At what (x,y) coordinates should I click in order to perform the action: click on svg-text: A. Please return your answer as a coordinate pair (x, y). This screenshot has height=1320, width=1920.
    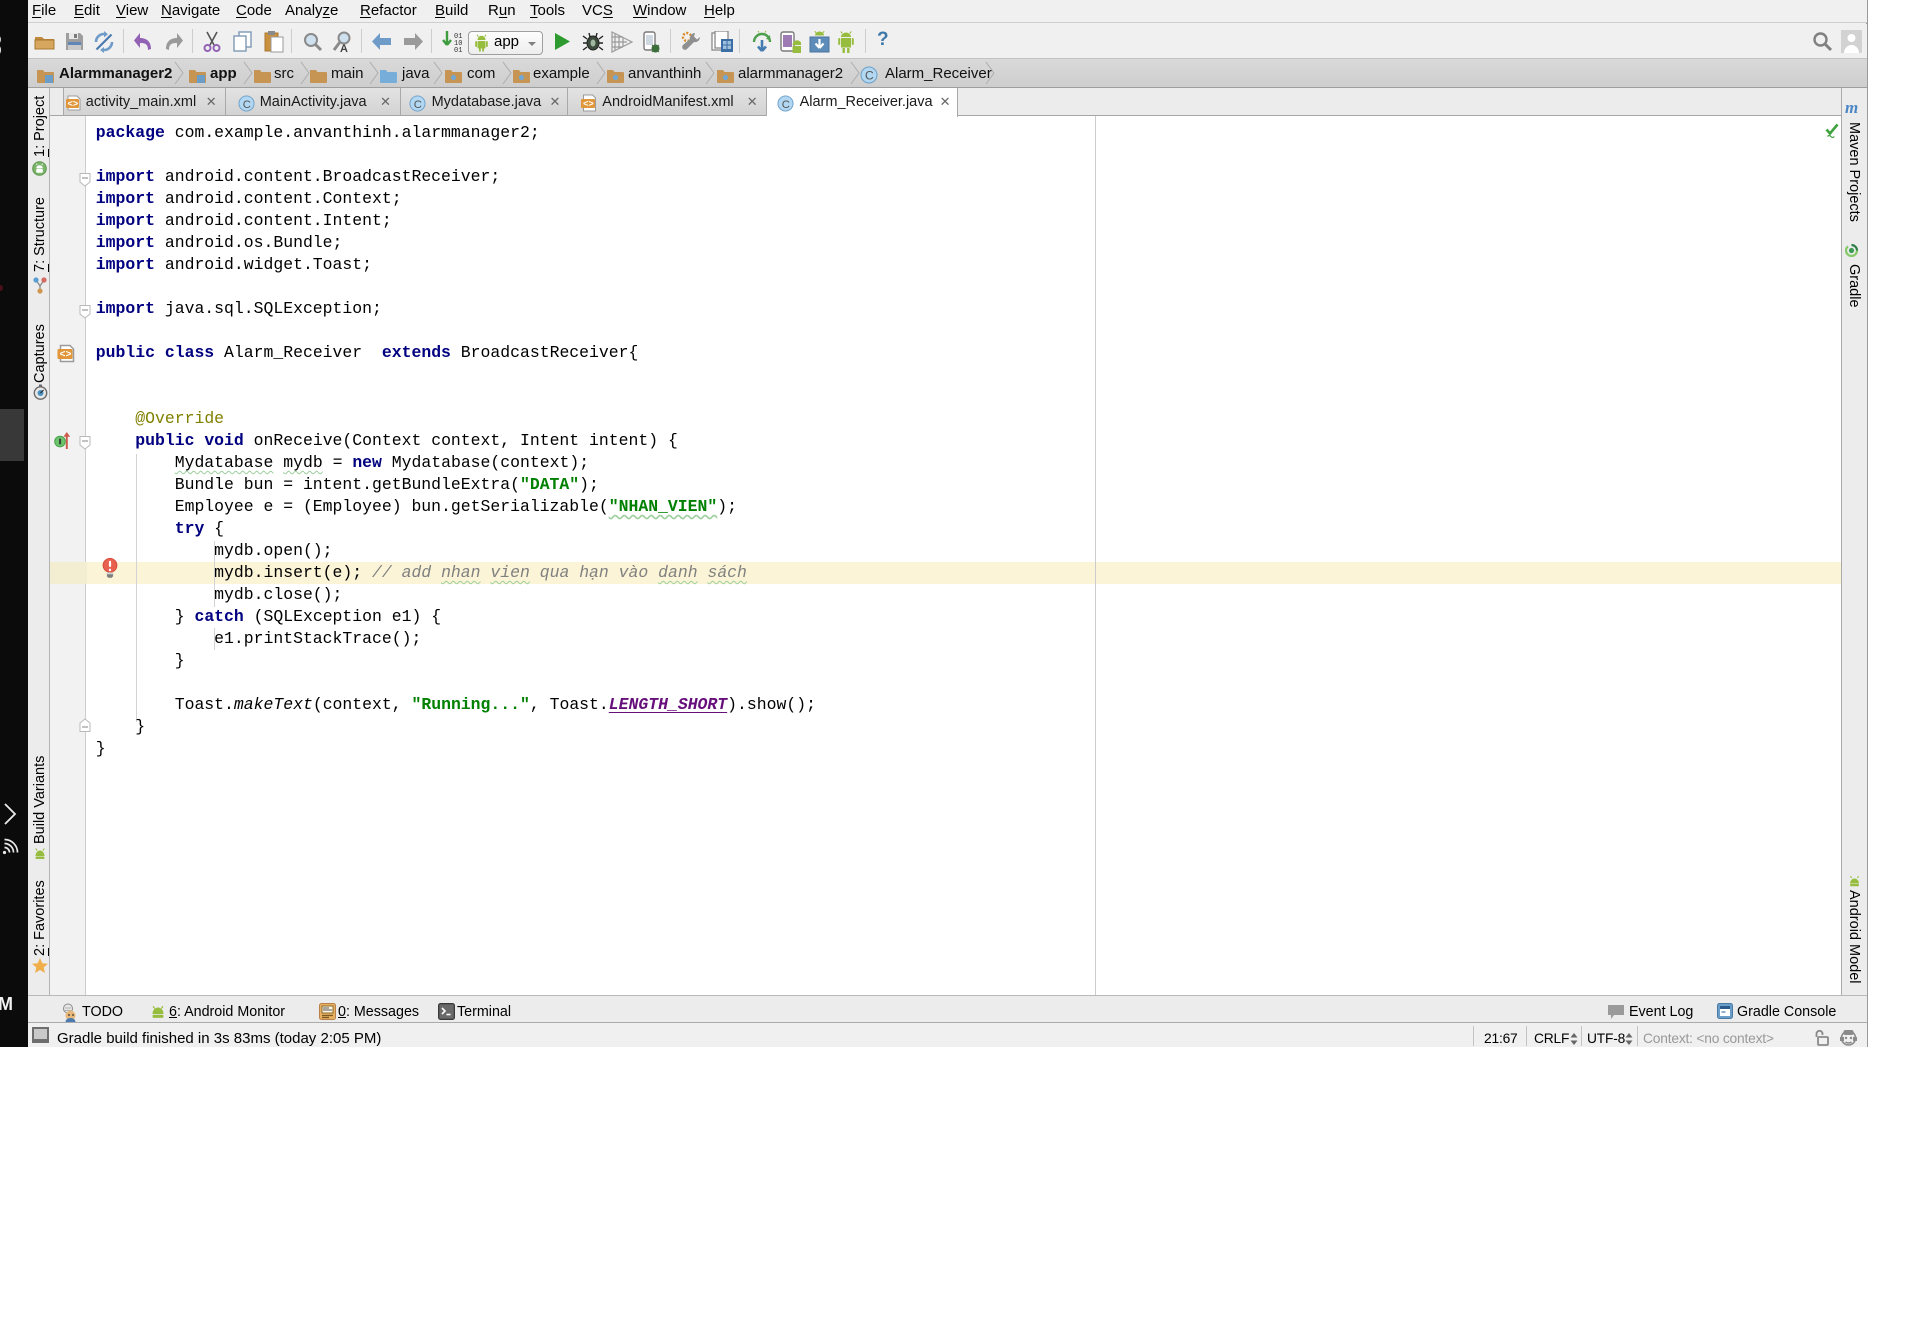
    Looking at the image, I should click on (344, 48).